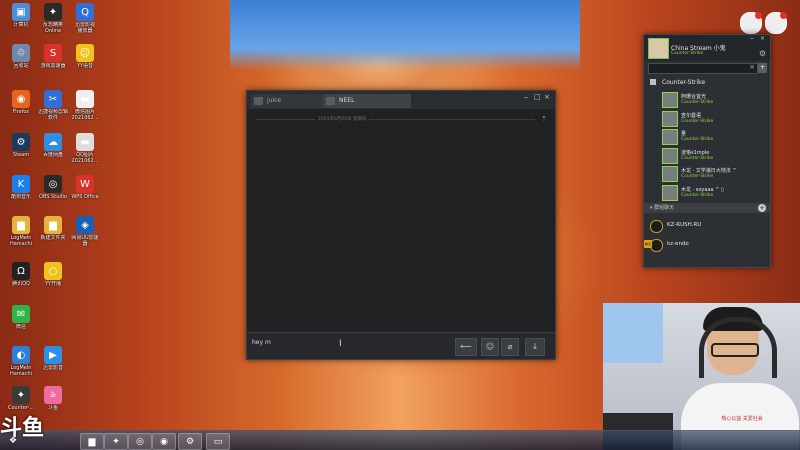  I want to click on xunlei-player-icon: ▶, so click(53, 355).